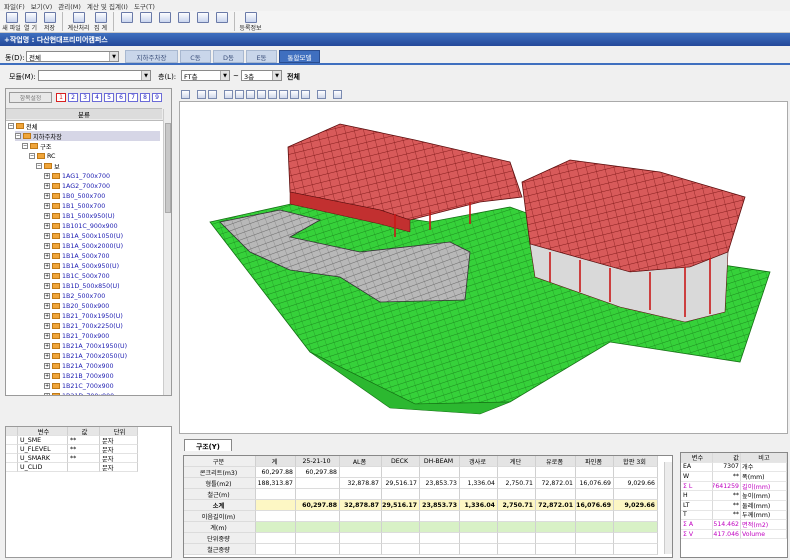  Describe the element at coordinates (283, 94) in the screenshot. I see `view-cube-bottom-icon` at that location.